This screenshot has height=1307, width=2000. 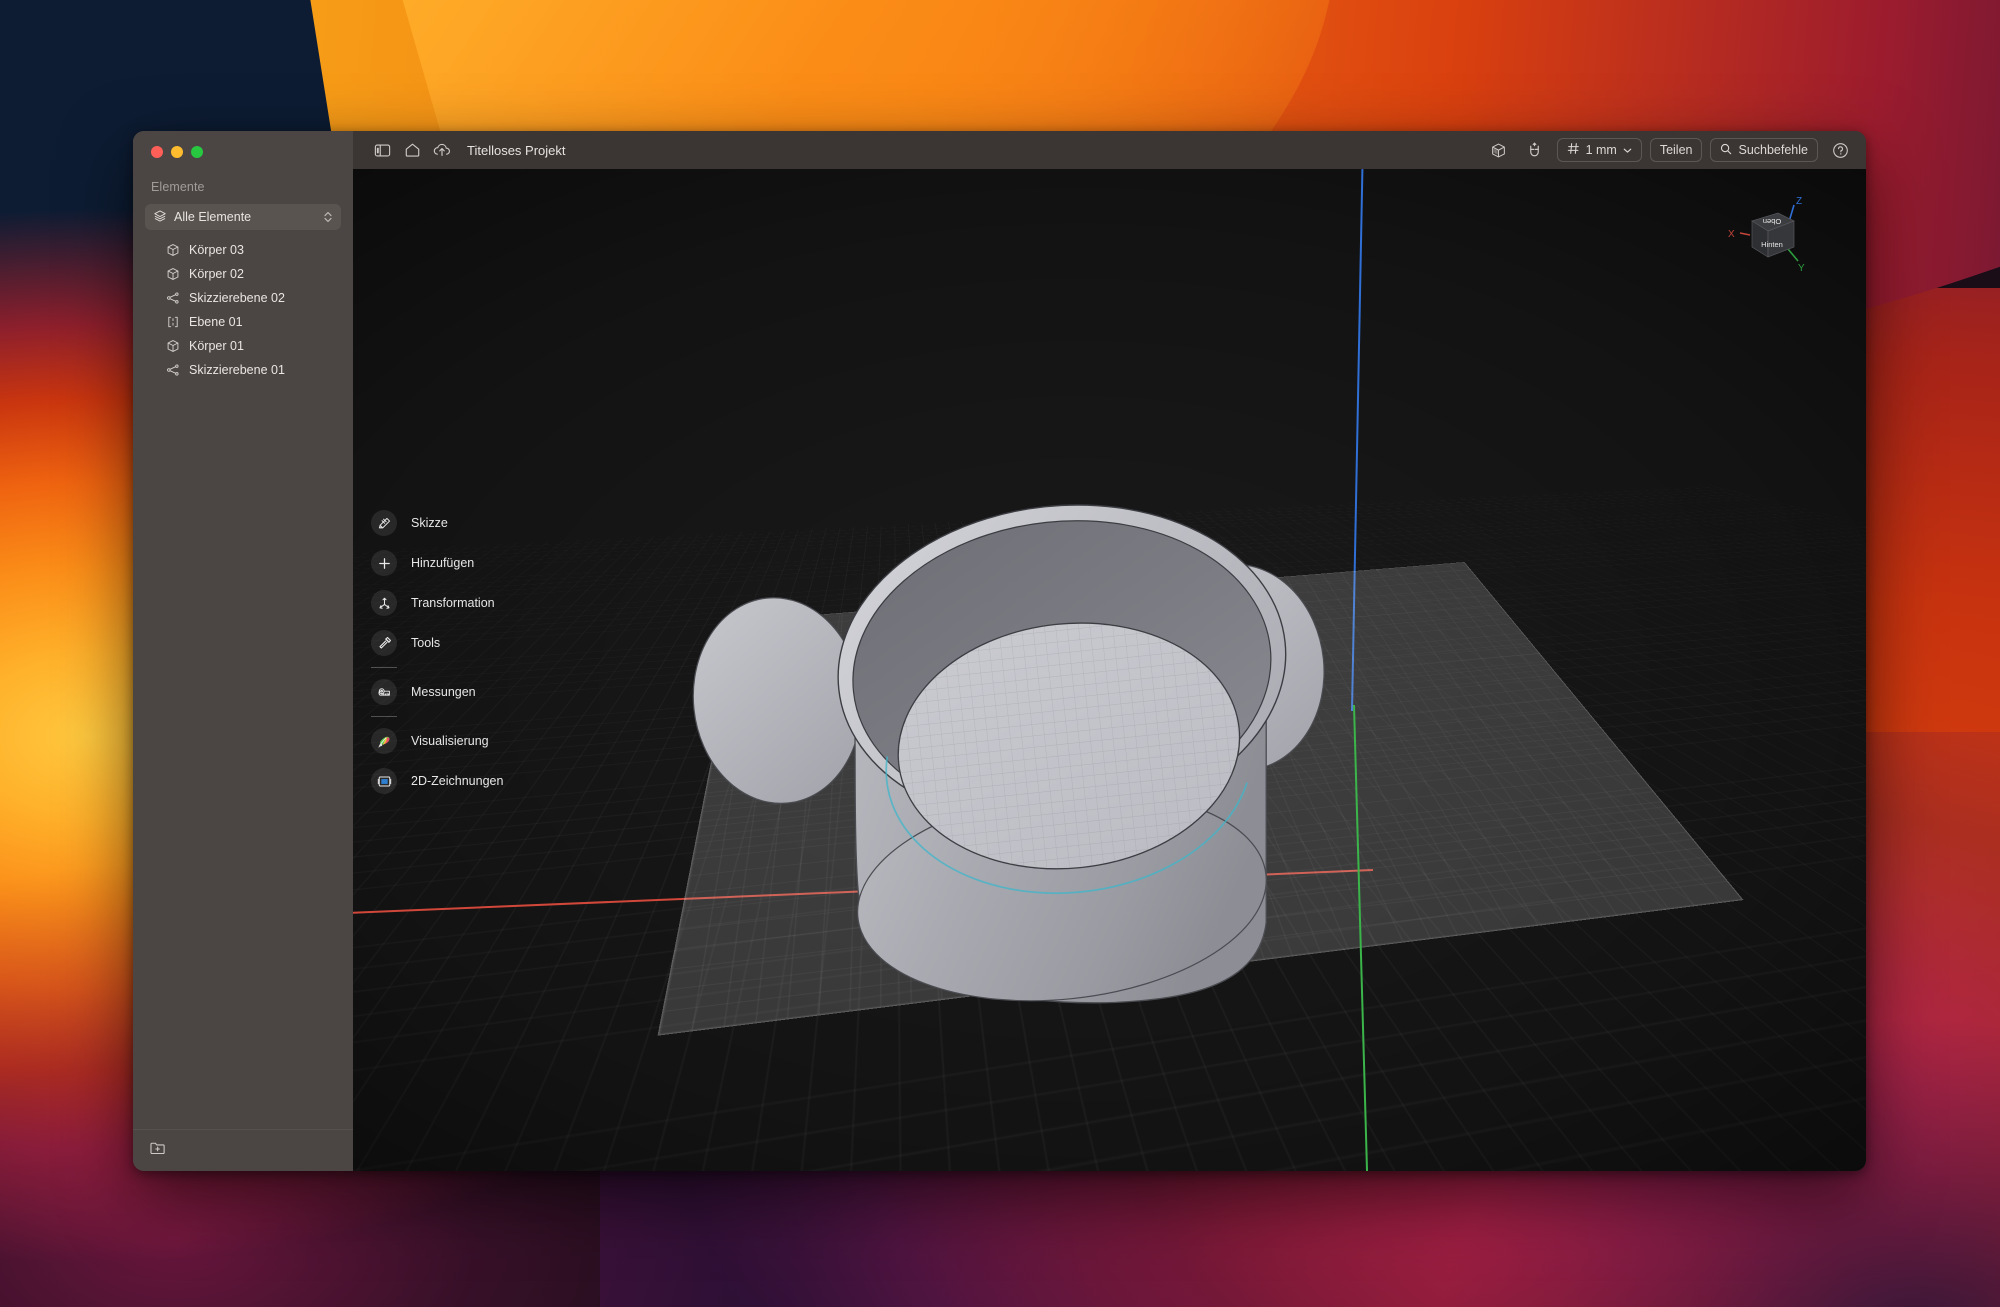 What do you see at coordinates (178, 187) in the screenshot?
I see `sidebar-section-title: Elemente` at bounding box center [178, 187].